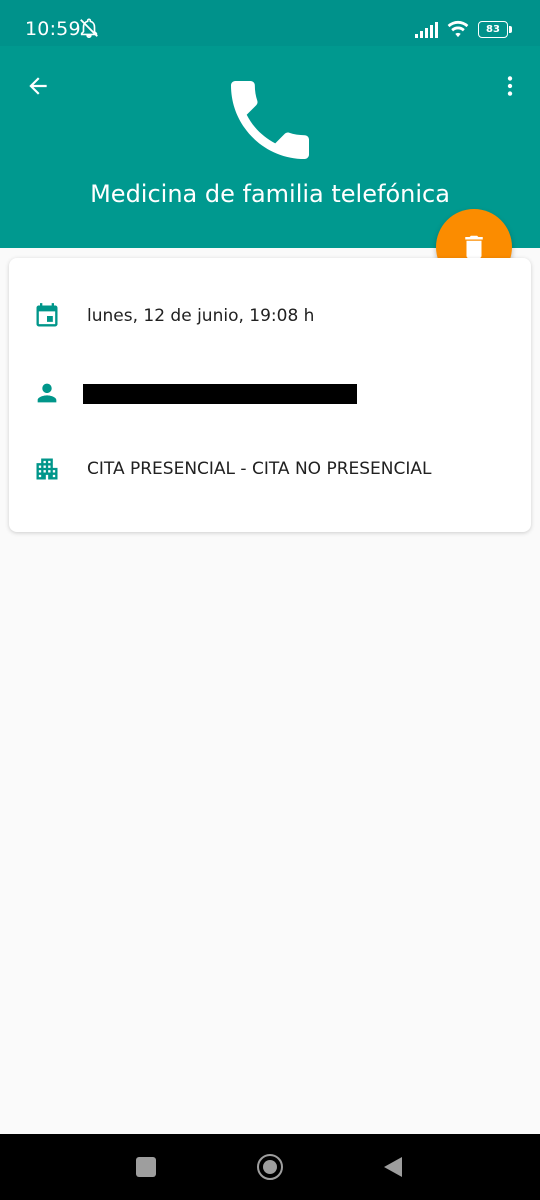 This screenshot has width=540, height=1200. I want to click on mute-icon, so click(89, 28).